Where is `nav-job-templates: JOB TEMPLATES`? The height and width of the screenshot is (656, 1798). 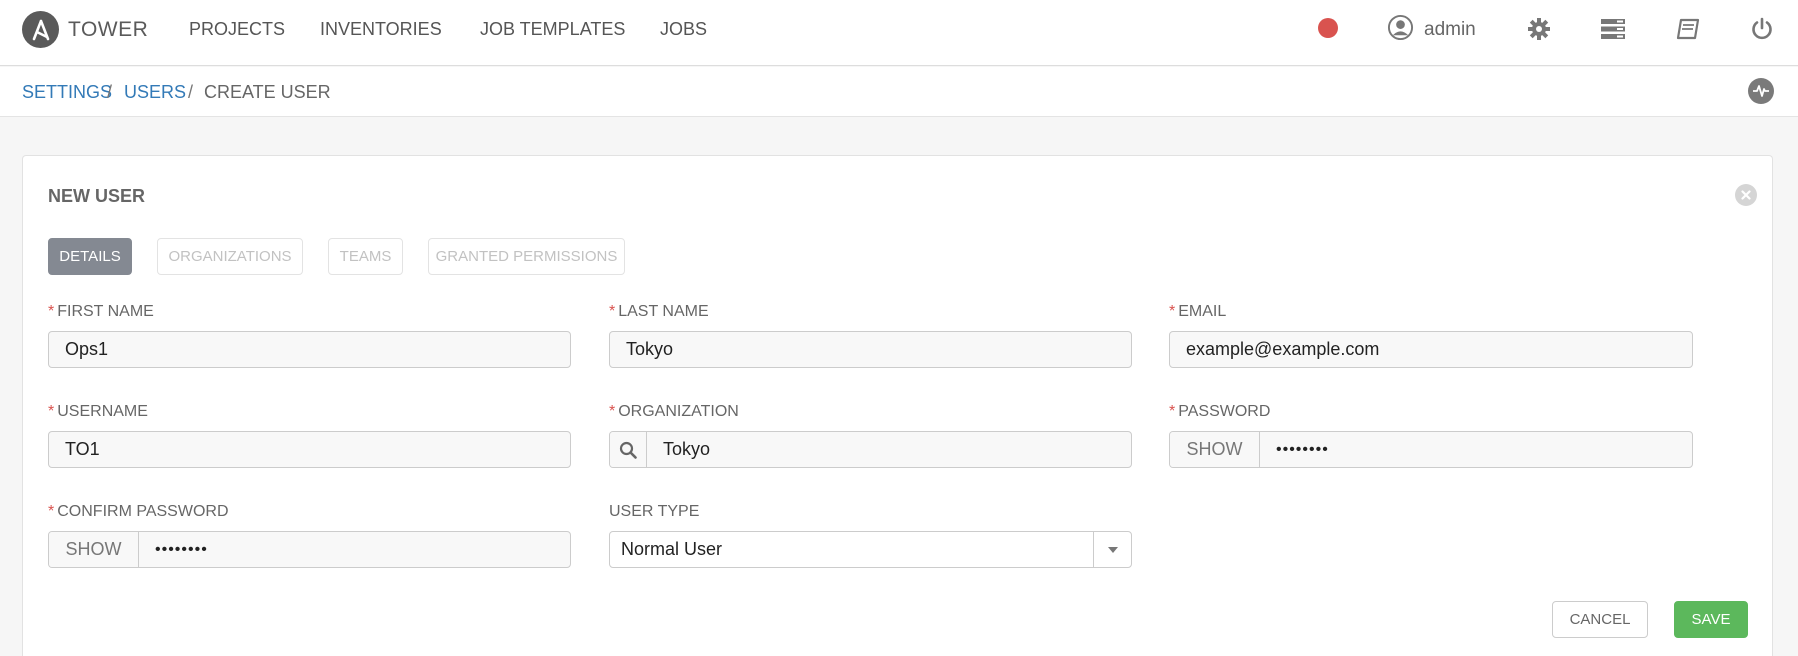
nav-job-templates: JOB TEMPLATES is located at coordinates (552, 29).